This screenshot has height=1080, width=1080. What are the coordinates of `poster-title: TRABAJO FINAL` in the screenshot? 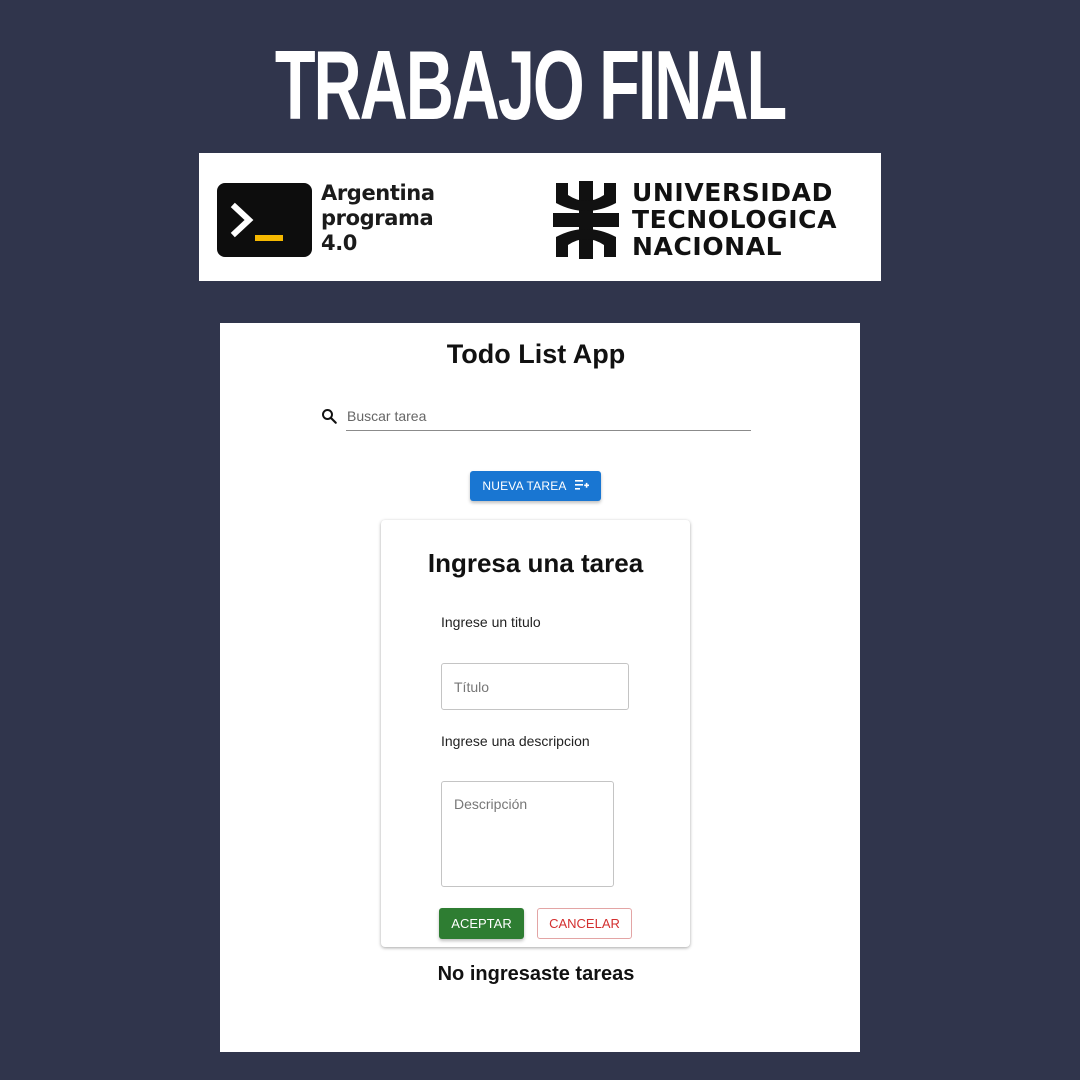 It's located at (530, 85).